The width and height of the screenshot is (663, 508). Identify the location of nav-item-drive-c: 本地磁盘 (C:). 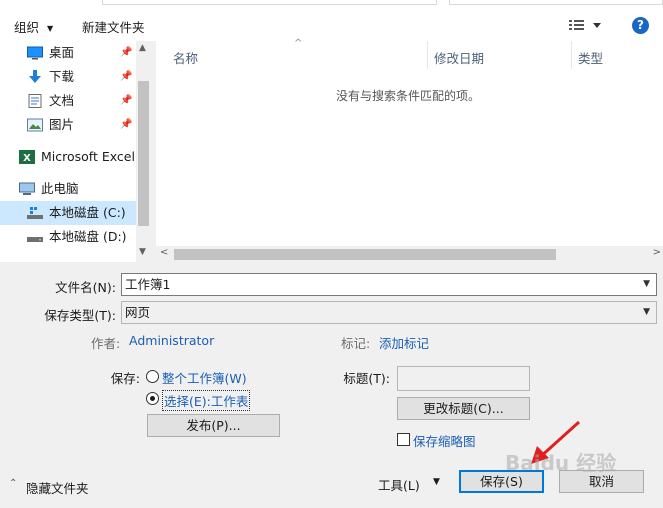
(68, 213).